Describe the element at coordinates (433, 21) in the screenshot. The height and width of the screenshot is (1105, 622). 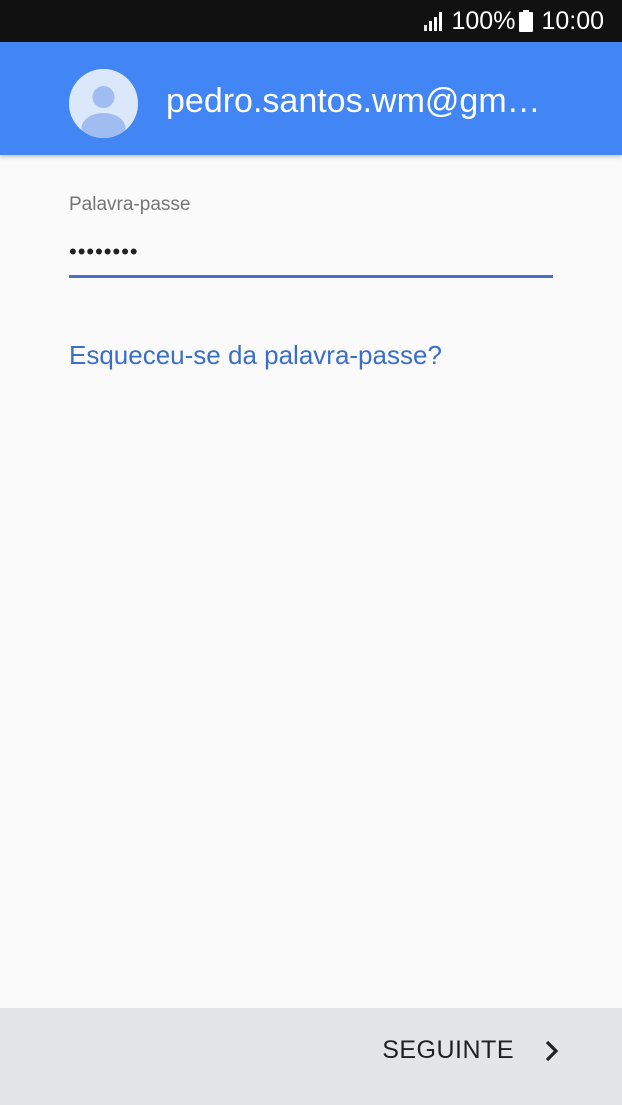
I see `signal-icon` at that location.